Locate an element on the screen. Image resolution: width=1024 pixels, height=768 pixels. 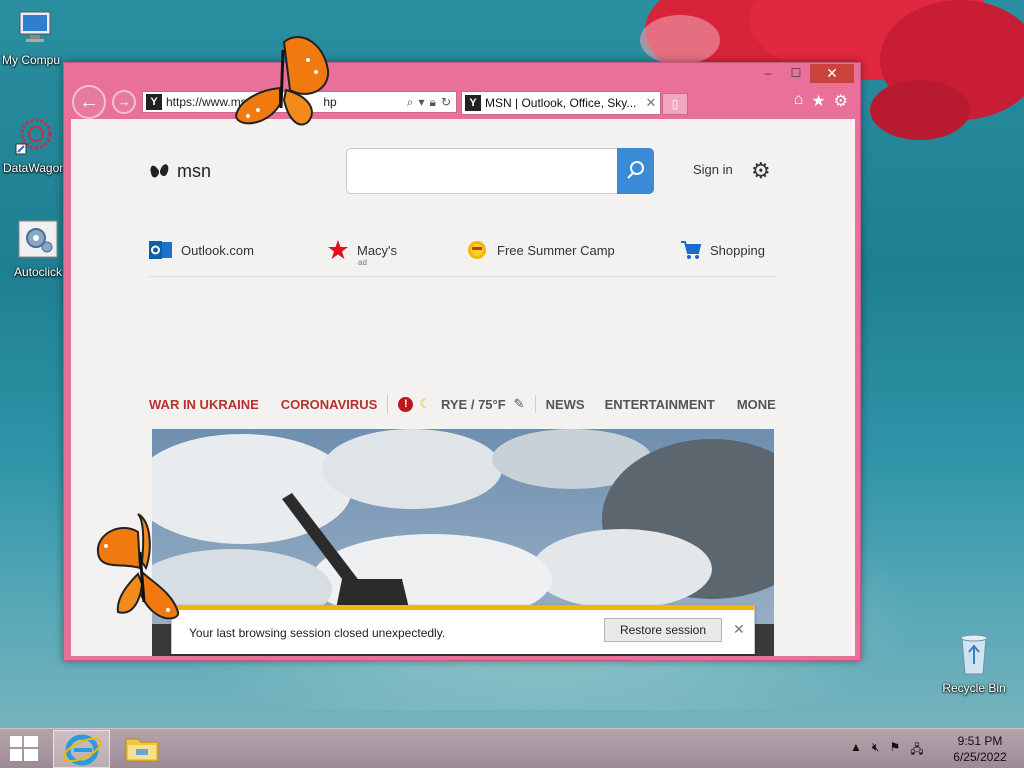
search-icon: ⌕ is located at coordinates (410, 102).